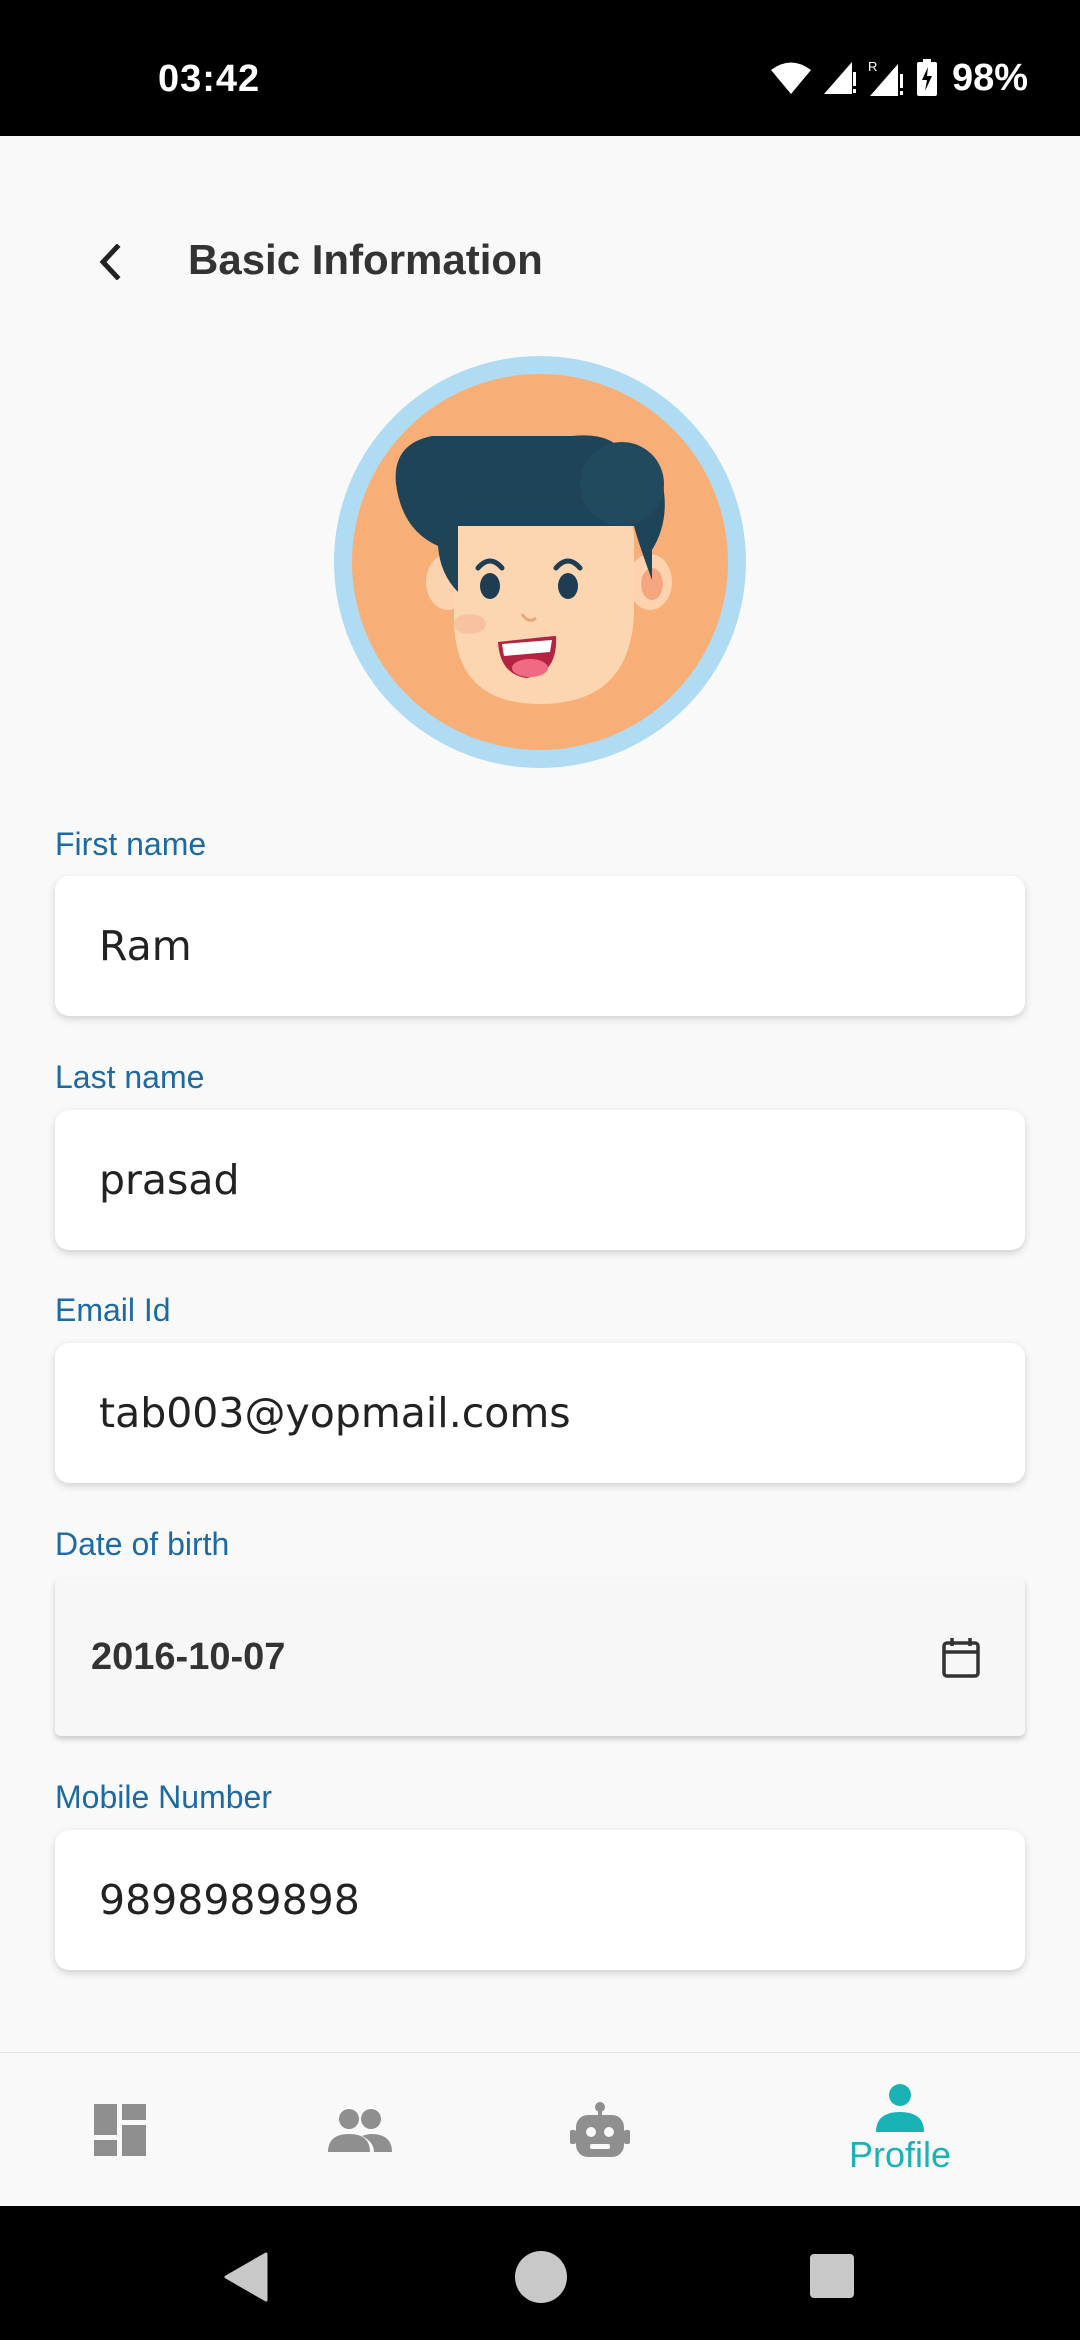 Image resolution: width=1080 pixels, height=2340 pixels. Describe the element at coordinates (130, 1077) in the screenshot. I see `last-name-label: Last name` at that location.